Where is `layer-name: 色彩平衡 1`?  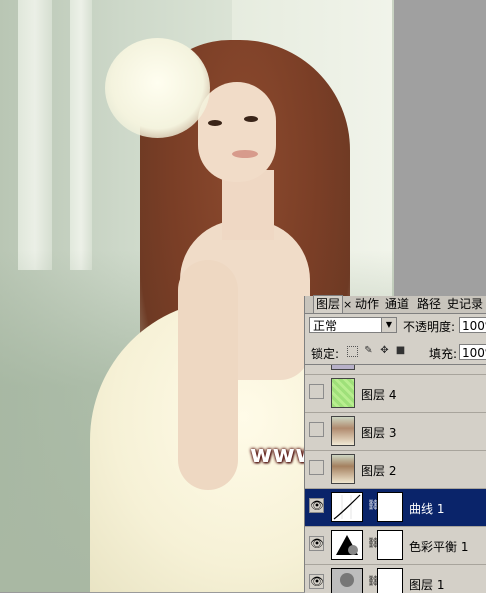 layer-name: 色彩平衡 1 is located at coordinates (439, 547).